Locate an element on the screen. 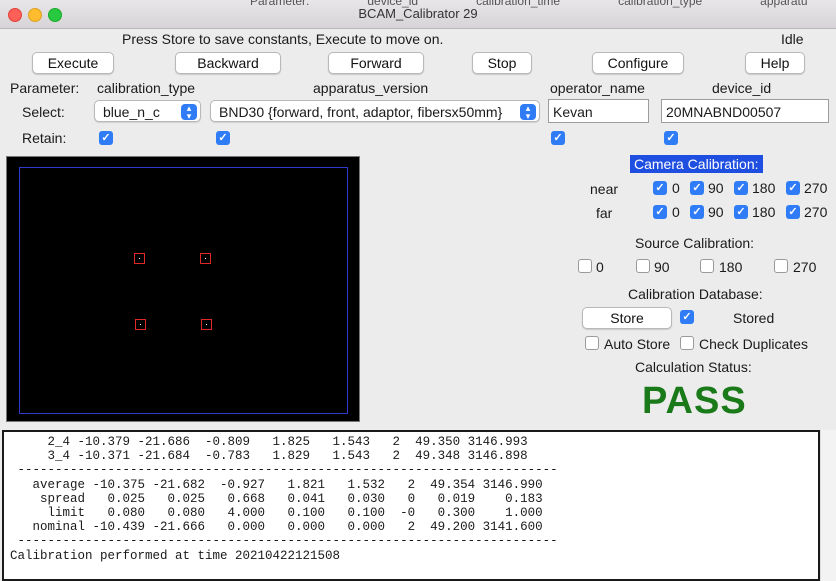  select-label: Select: is located at coordinates (43, 112).